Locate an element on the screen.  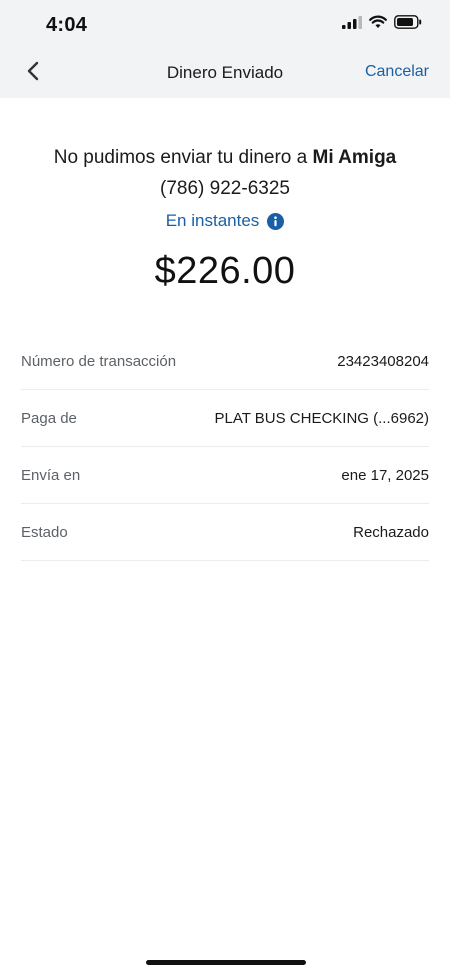
detail-row-status: Estado Rechazado is located at coordinates (225, 532).